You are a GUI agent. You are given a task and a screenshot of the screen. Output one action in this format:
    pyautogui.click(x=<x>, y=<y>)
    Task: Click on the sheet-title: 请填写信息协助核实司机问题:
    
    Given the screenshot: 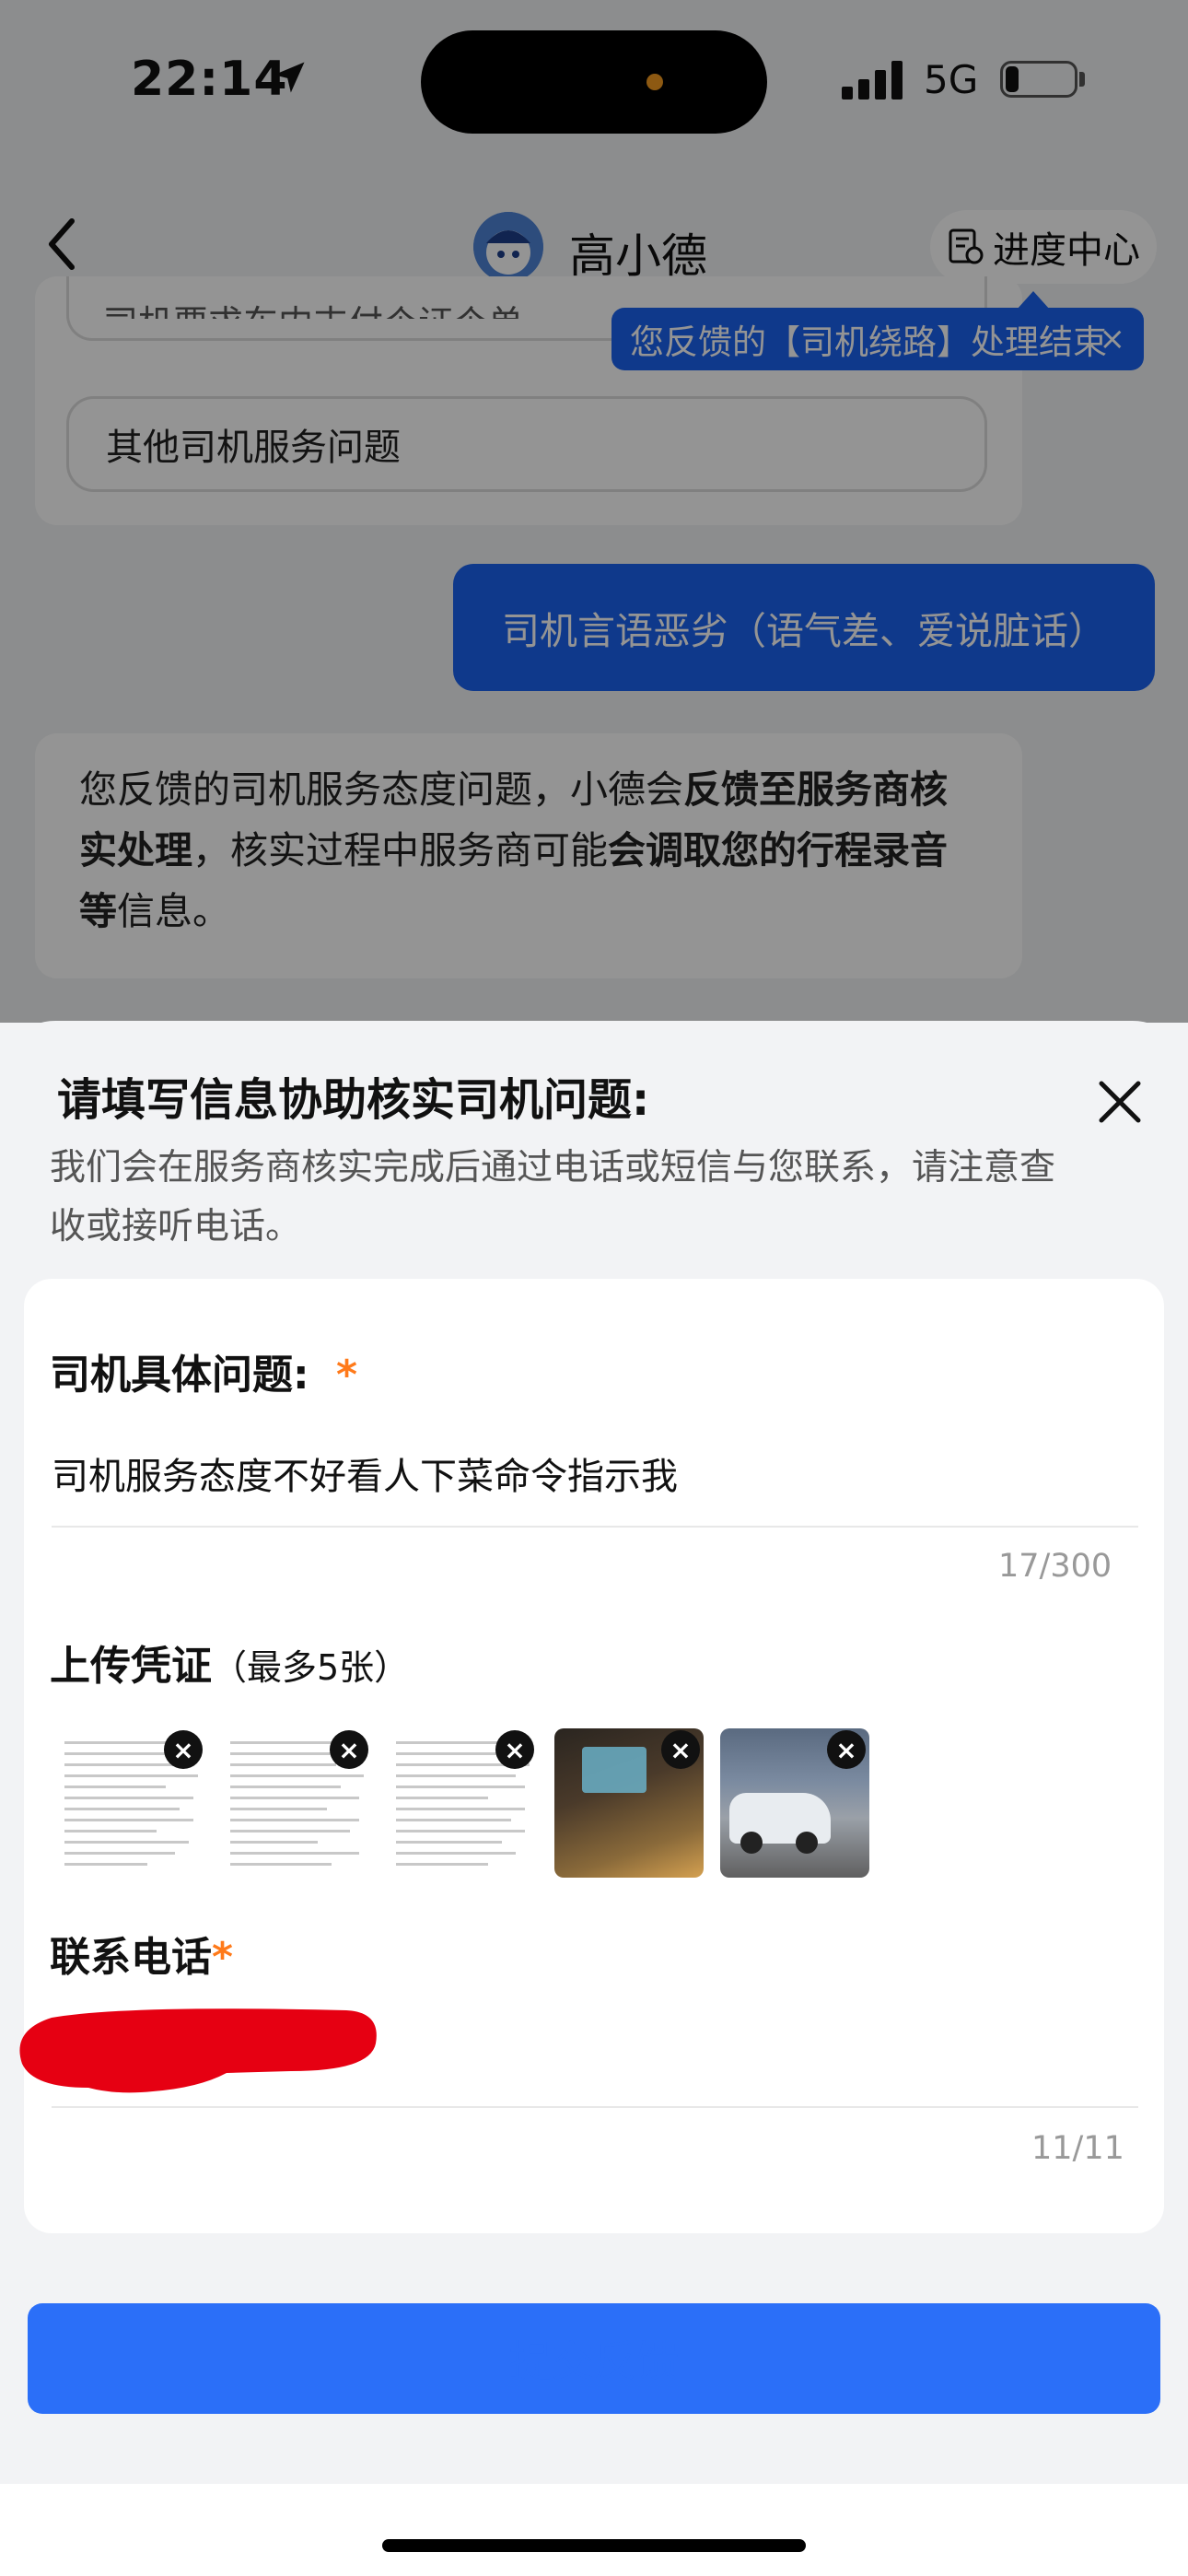 What is the action you would take?
    pyautogui.click(x=353, y=1100)
    